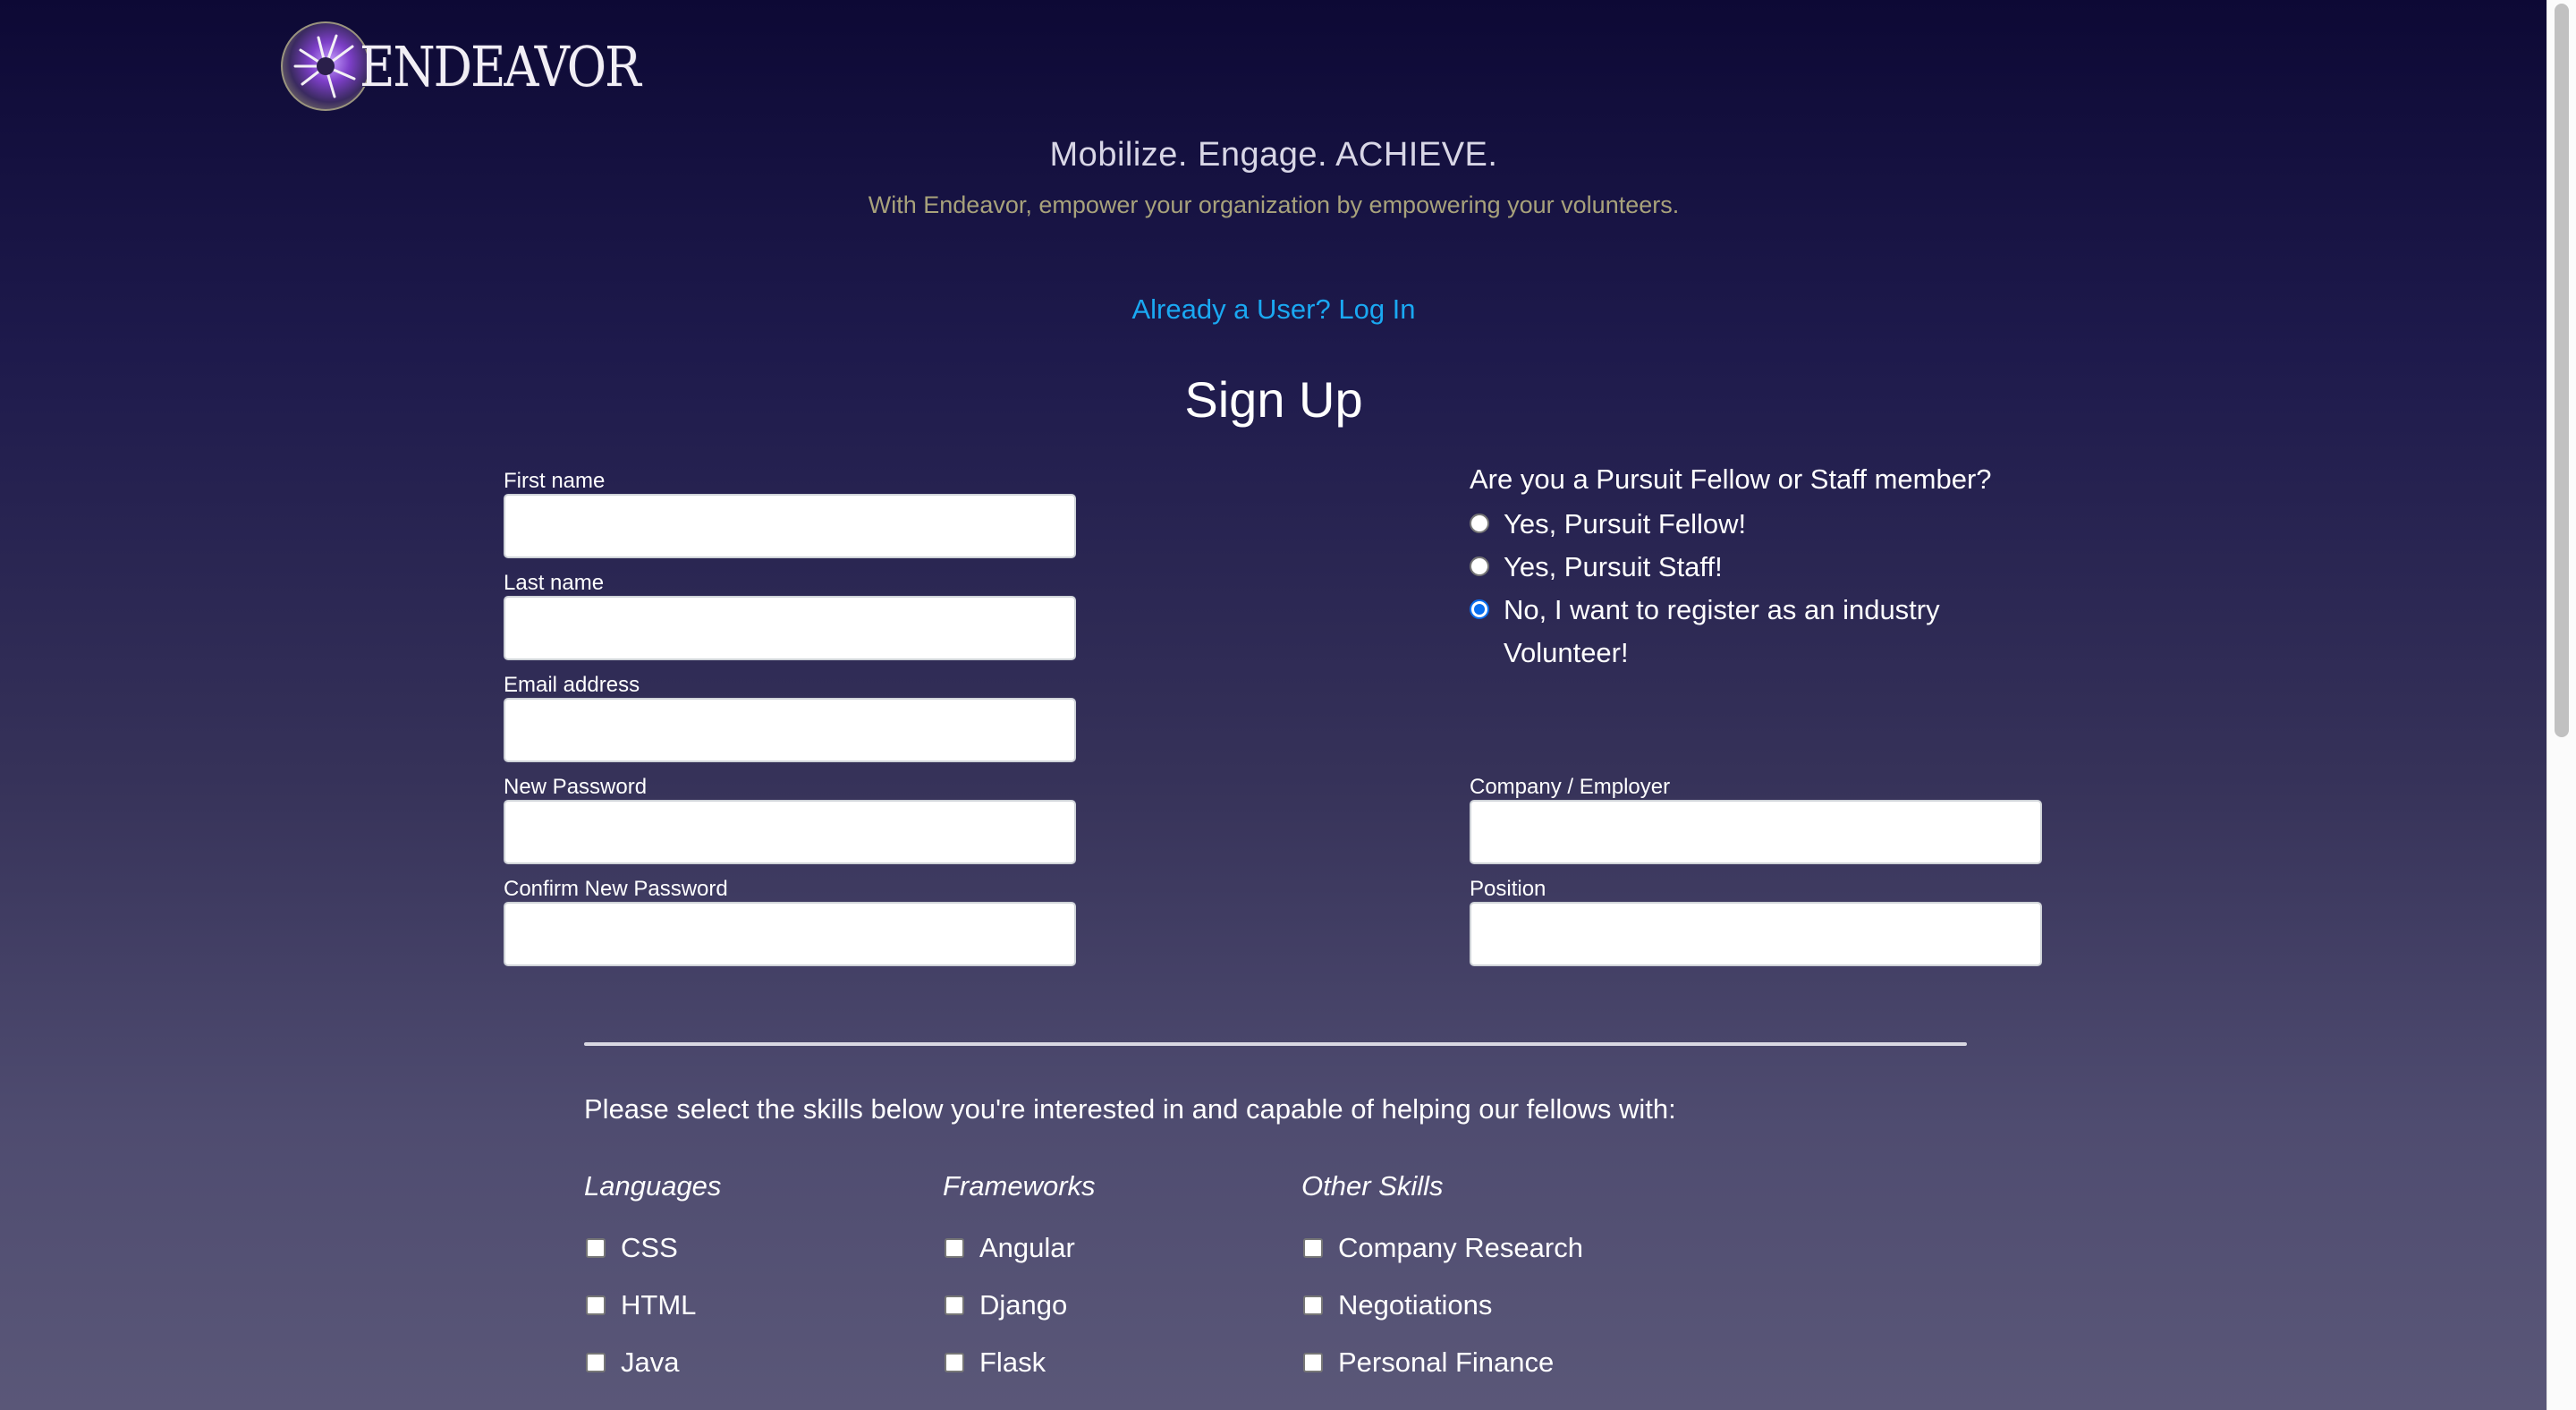  I want to click on confirm-password-field, so click(790, 934).